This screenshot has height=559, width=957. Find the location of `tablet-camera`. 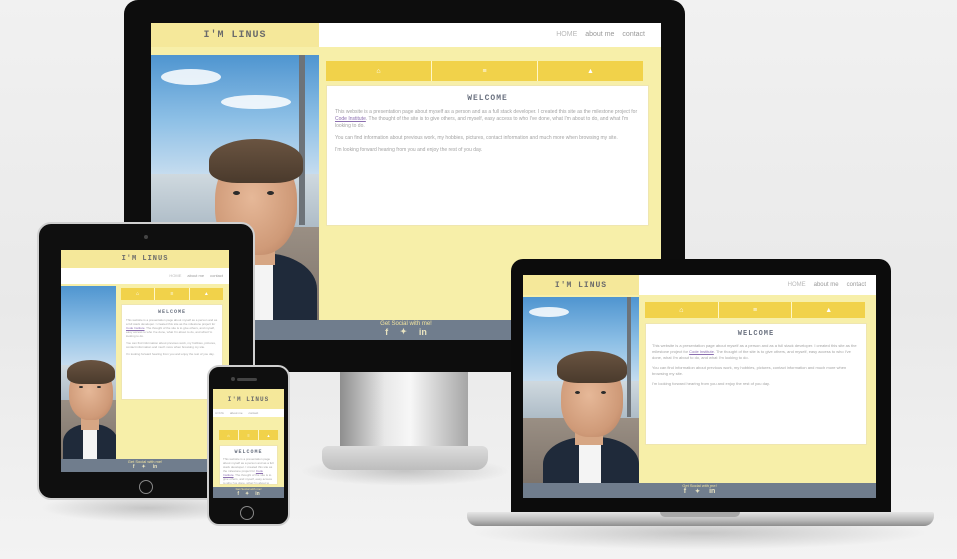

tablet-camera is located at coordinates (146, 237).